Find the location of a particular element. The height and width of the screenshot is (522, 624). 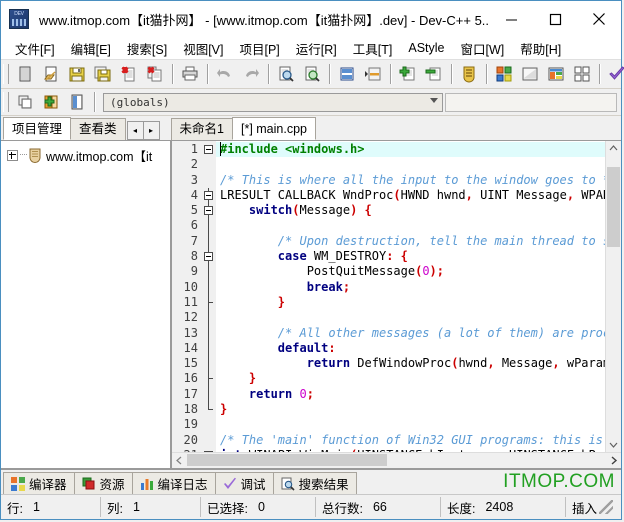

bottom-tab-label: 编译日志 is located at coordinates (182, 485).